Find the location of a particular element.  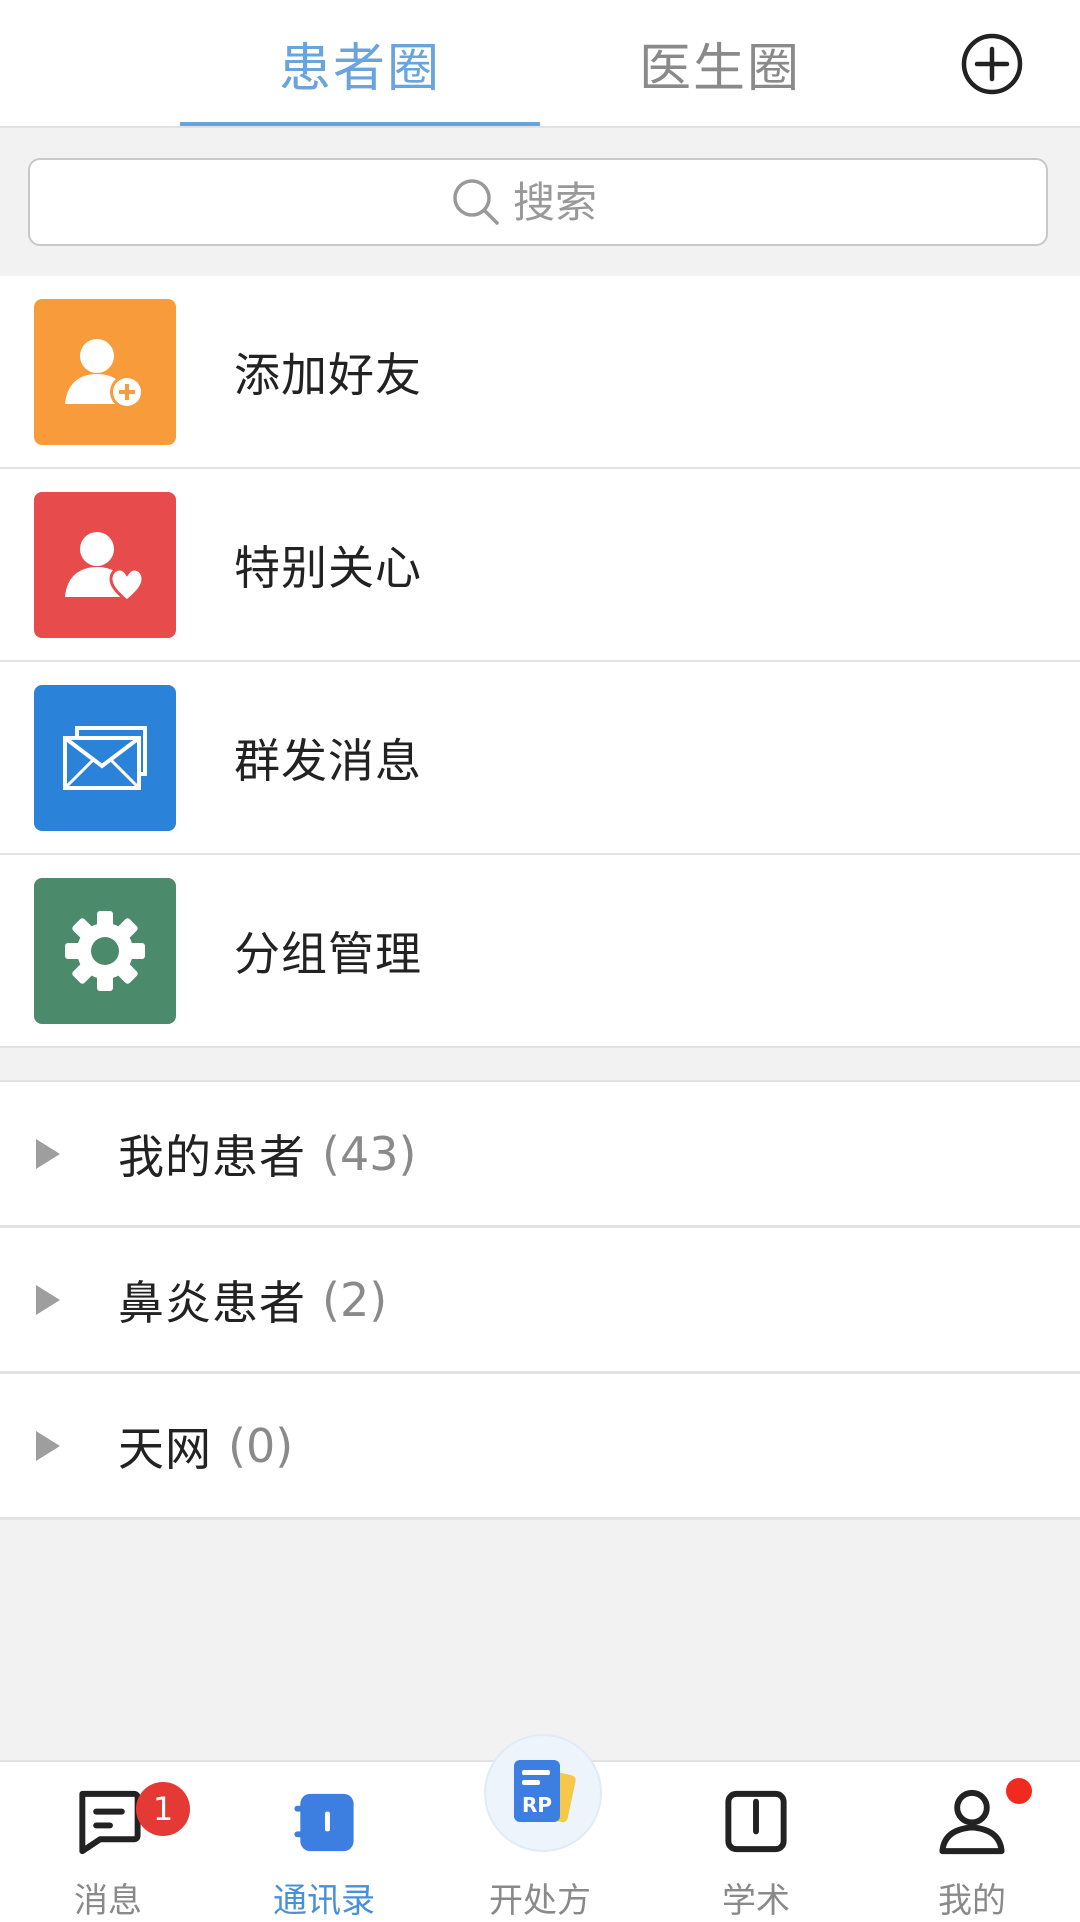

group-count: (0) is located at coordinates (261, 1445).